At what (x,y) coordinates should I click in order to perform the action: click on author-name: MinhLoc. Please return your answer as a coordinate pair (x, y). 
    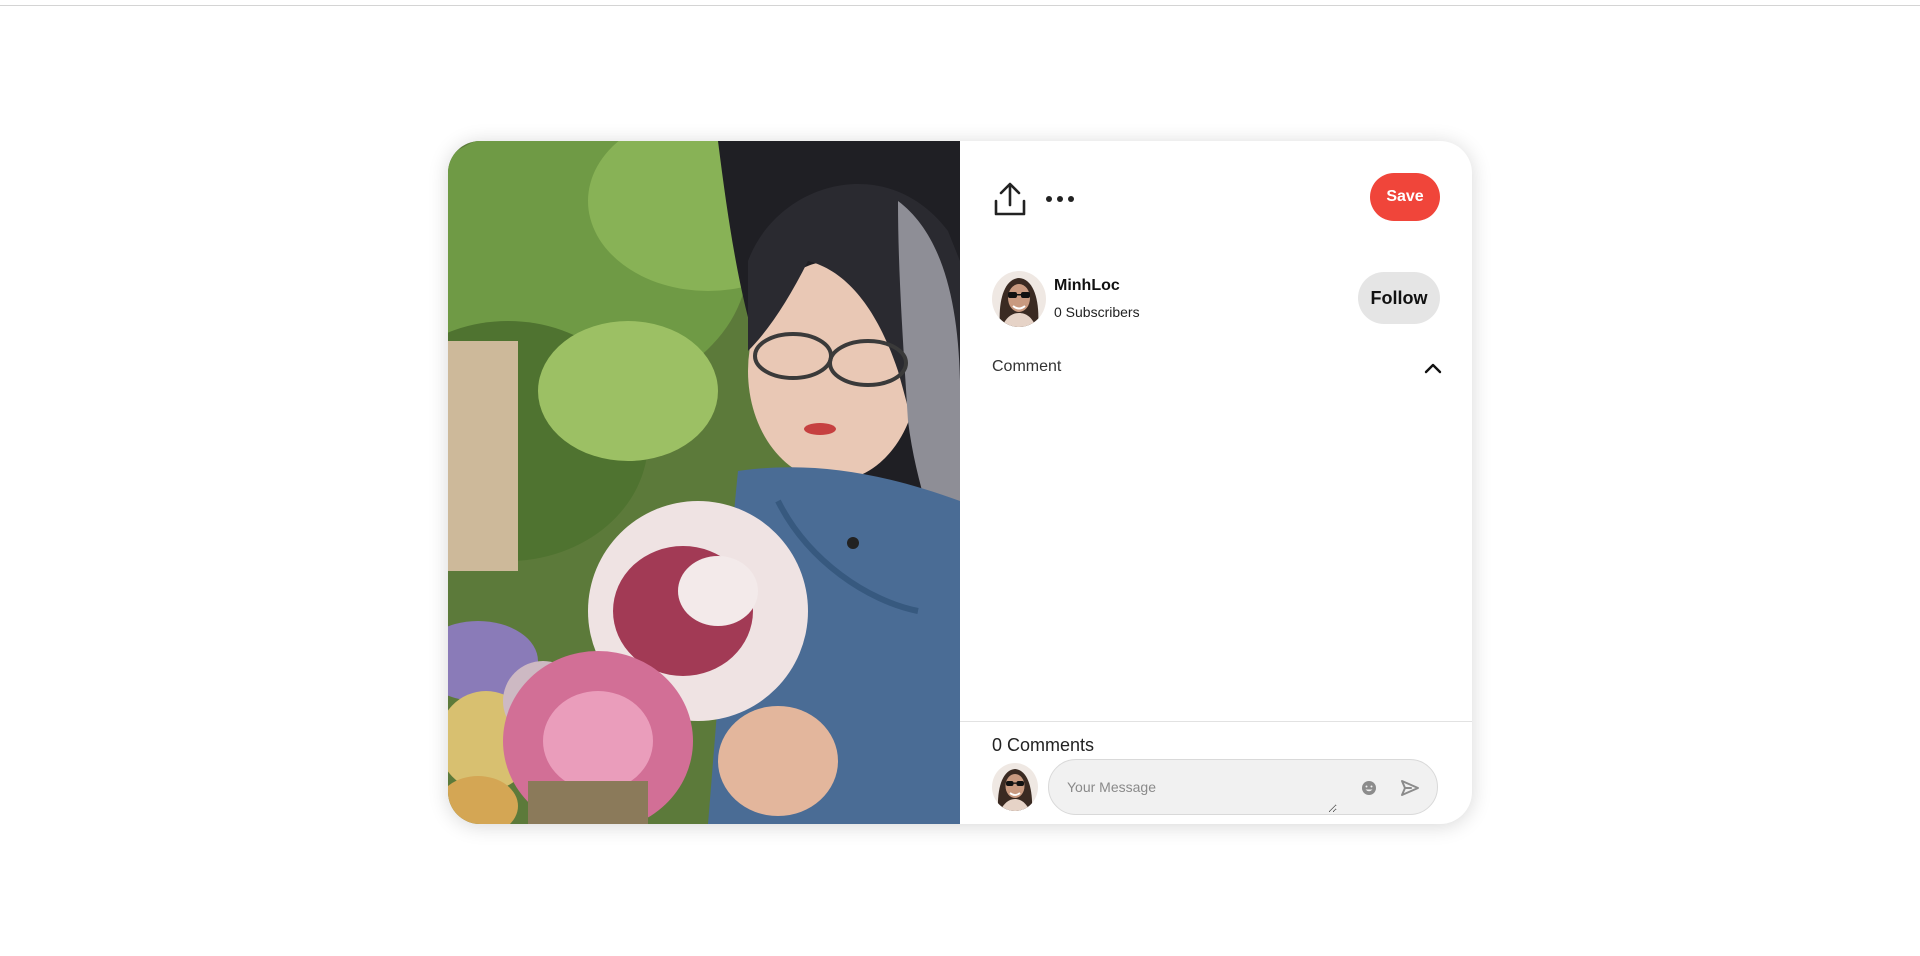
    Looking at the image, I should click on (1087, 286).